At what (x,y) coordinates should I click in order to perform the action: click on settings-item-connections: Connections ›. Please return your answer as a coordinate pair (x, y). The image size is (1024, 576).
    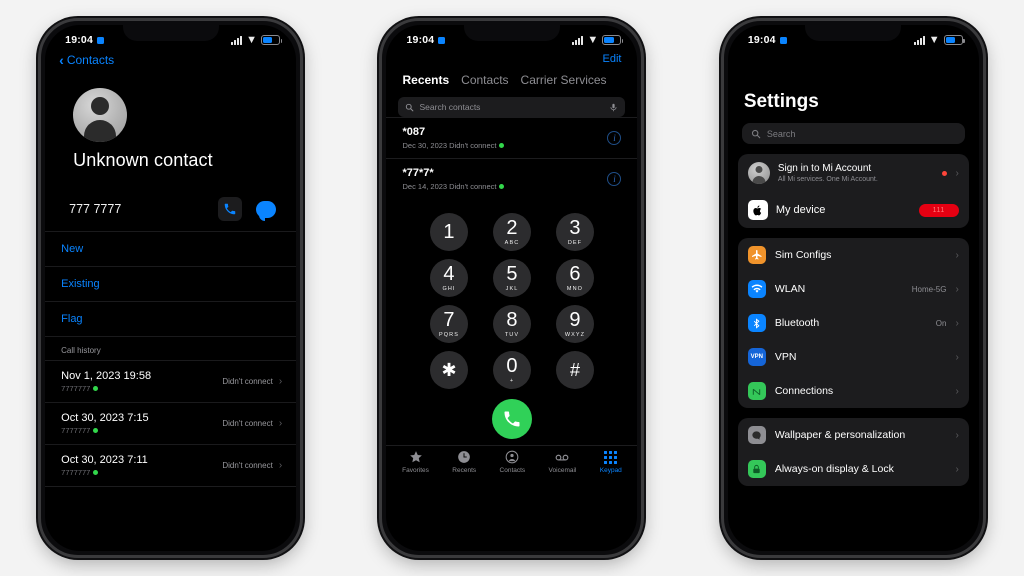
    Looking at the image, I should click on (853, 391).